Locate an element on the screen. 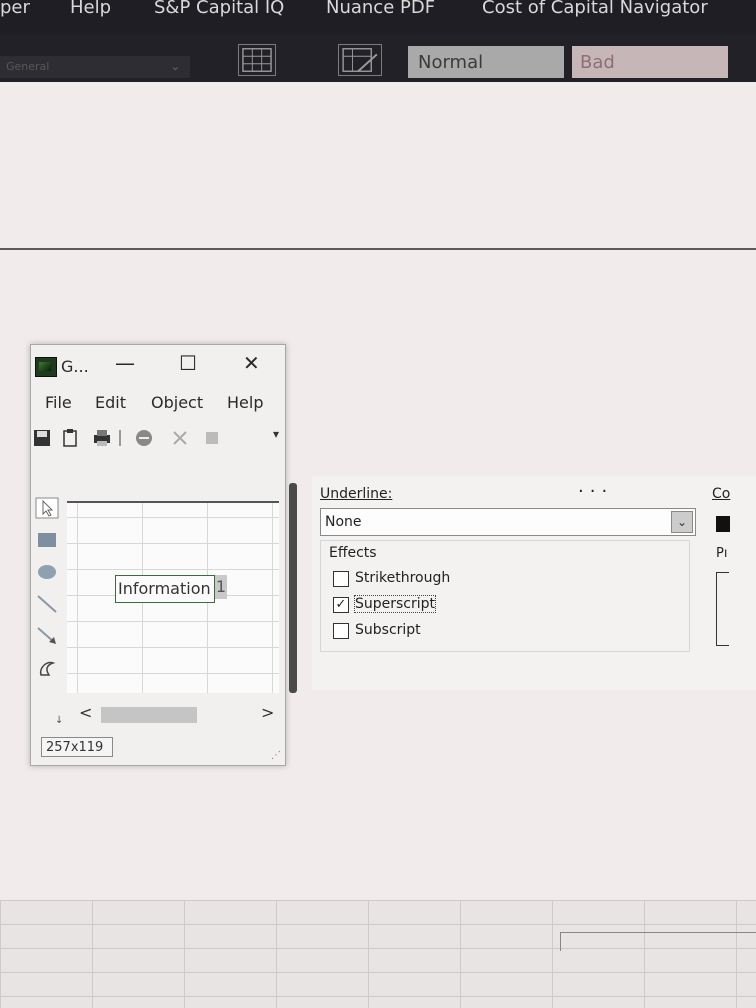 The width and height of the screenshot is (756, 1008). toolbar-separator is located at coordinates (120, 438).